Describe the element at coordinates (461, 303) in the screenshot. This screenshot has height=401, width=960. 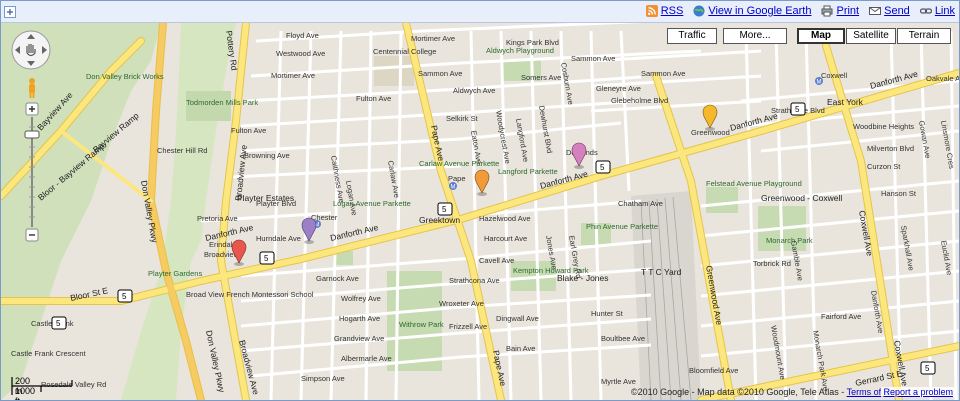
I see `street-label: Wroxeter Ave` at that location.